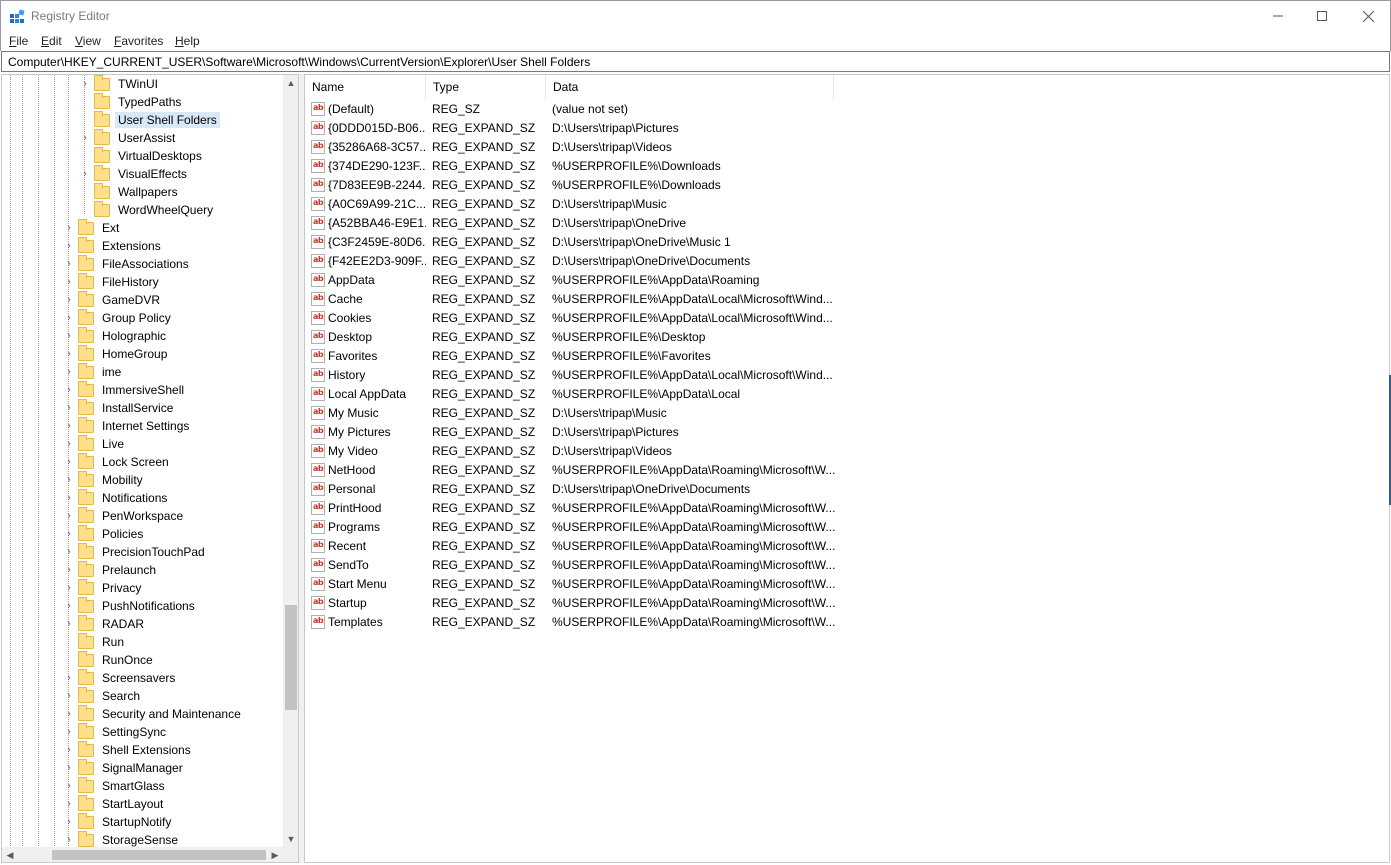  Describe the element at coordinates (120, 407) in the screenshot. I see `tree-item: › InstallService` at that location.